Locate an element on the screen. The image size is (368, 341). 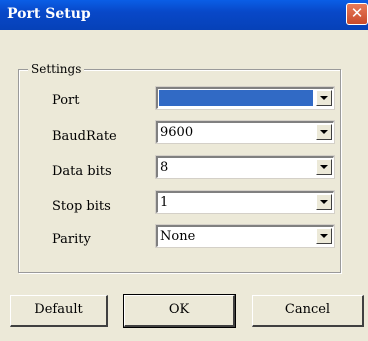
close-icon: ✕ is located at coordinates (357, 14).